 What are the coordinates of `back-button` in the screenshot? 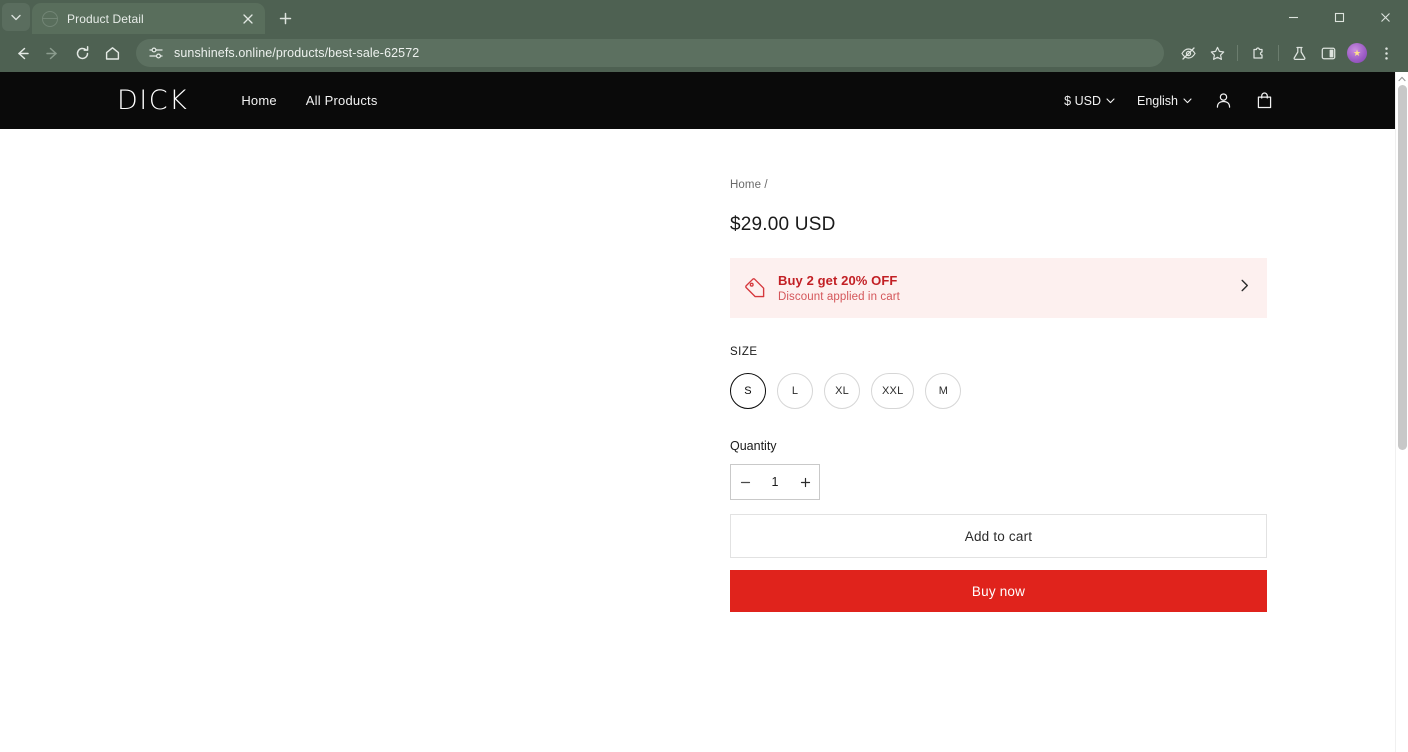 It's located at (22, 53).